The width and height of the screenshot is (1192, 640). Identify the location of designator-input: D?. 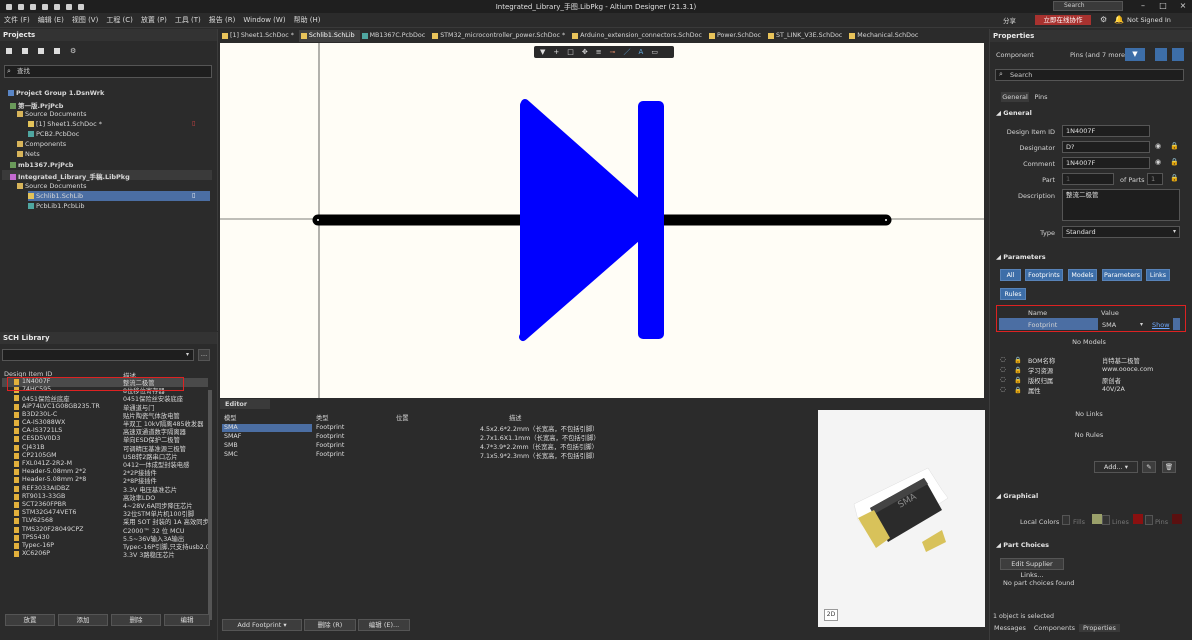
(1106, 147).